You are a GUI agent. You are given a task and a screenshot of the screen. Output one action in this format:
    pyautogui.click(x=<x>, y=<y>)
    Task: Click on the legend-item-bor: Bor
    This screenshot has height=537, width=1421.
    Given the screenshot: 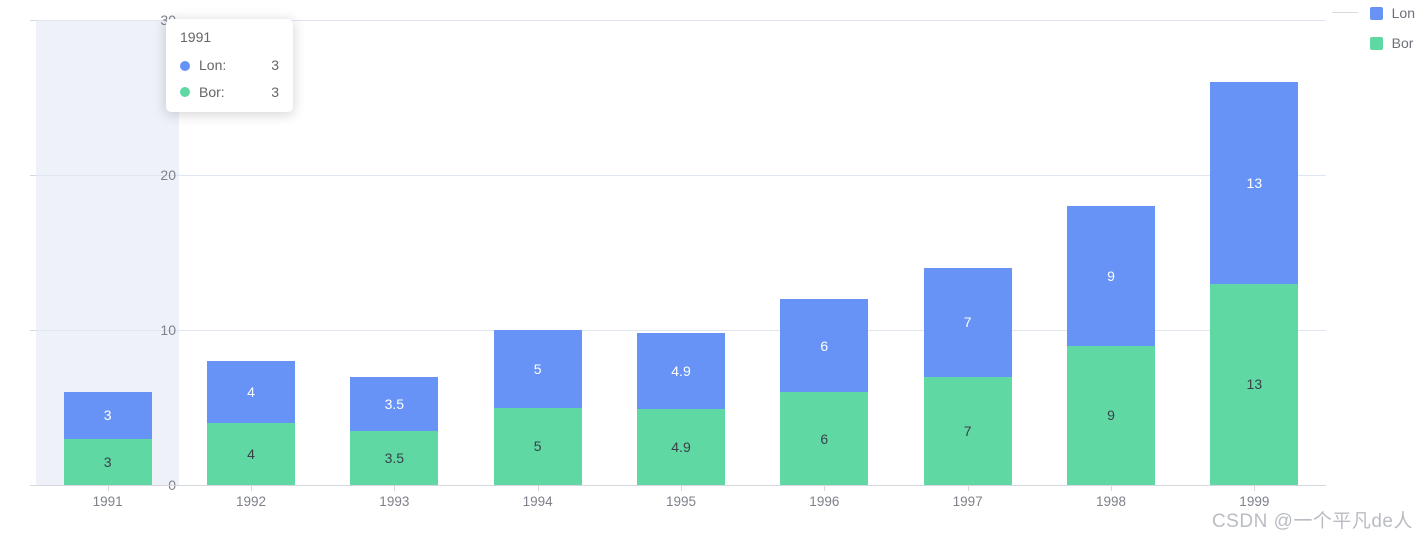 What is the action you would take?
    pyautogui.click(x=1391, y=43)
    